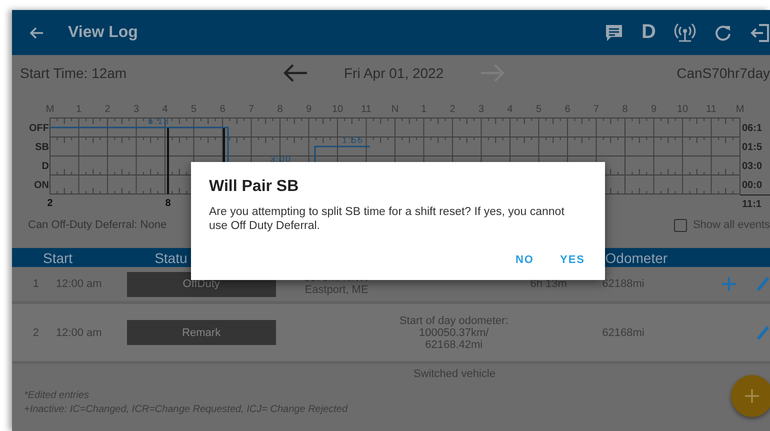 This screenshot has width=770, height=431. I want to click on back-icon, so click(37, 32).